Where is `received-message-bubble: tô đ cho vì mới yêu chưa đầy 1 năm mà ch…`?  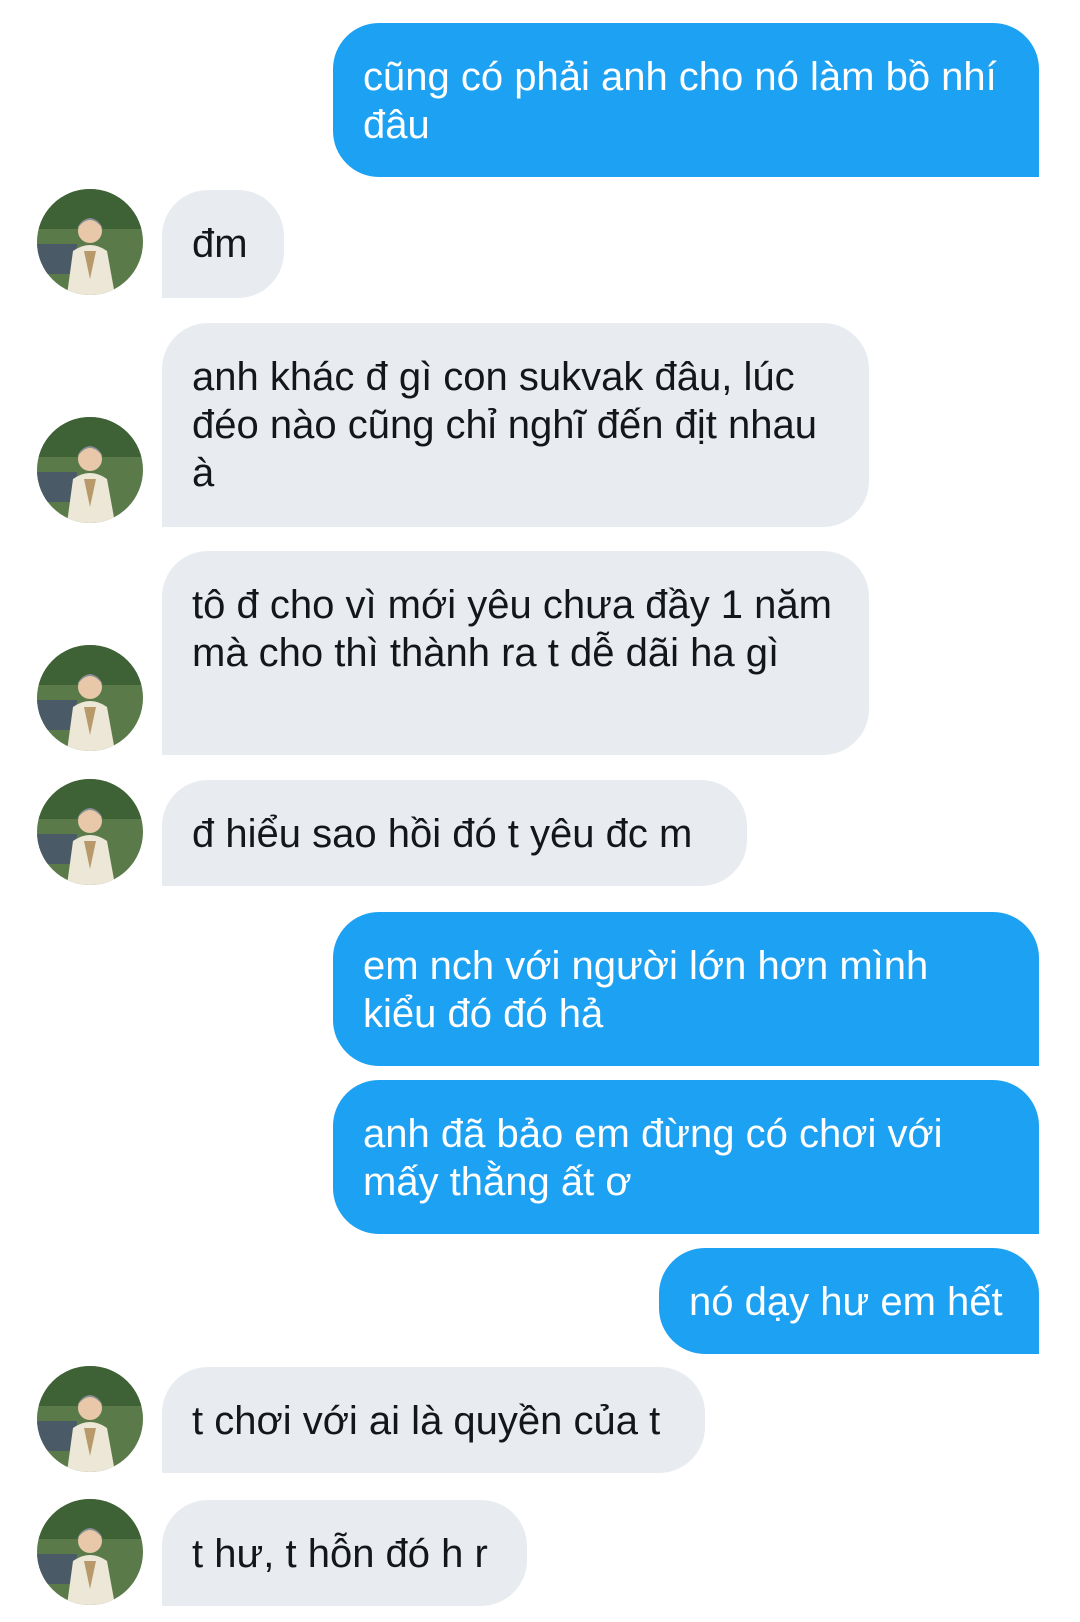 received-message-bubble: tô đ cho vì mới yêu chưa đầy 1 năm mà ch… is located at coordinates (515, 653).